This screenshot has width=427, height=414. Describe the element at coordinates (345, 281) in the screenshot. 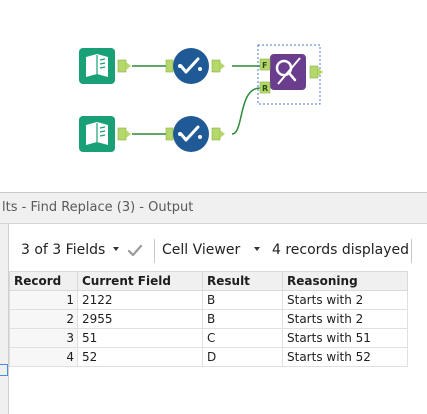

I see `column-header-reasoning: Reasoning` at that location.